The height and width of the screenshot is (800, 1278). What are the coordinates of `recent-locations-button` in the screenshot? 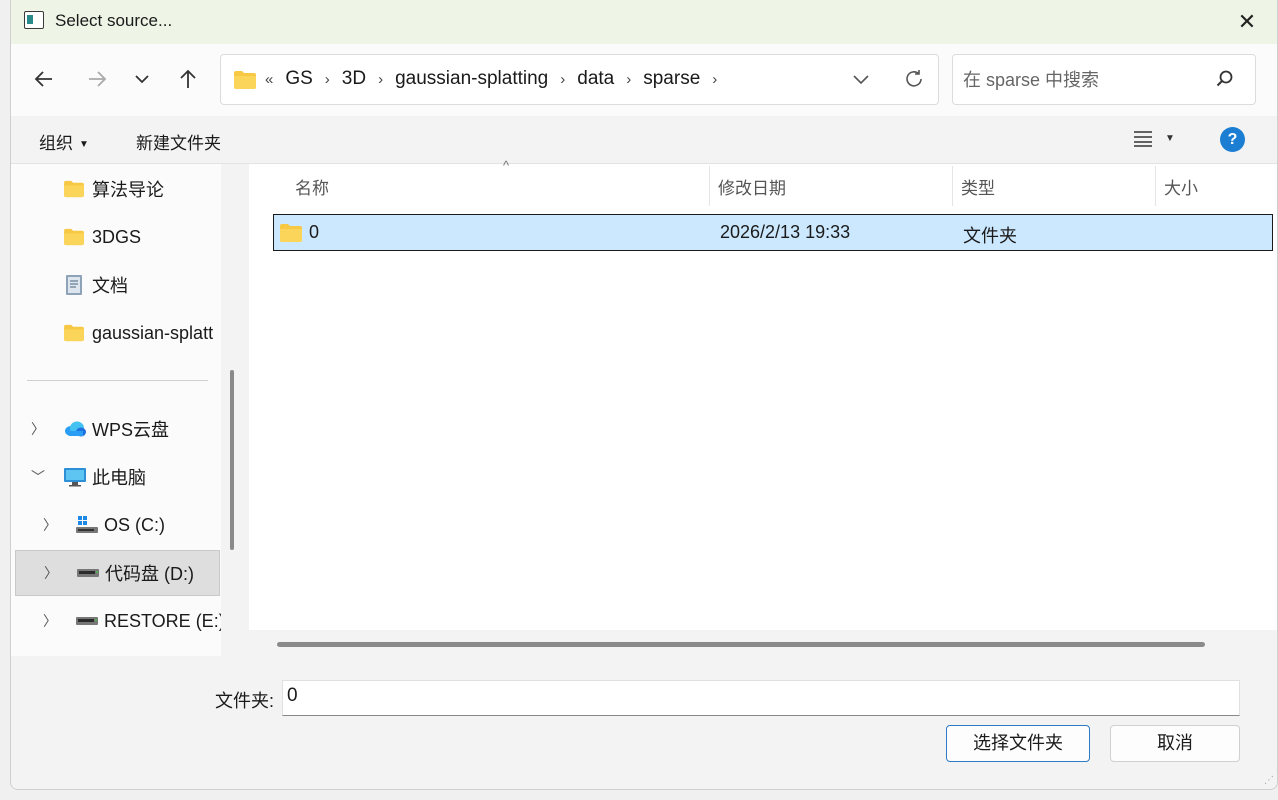 It's located at (142, 79).